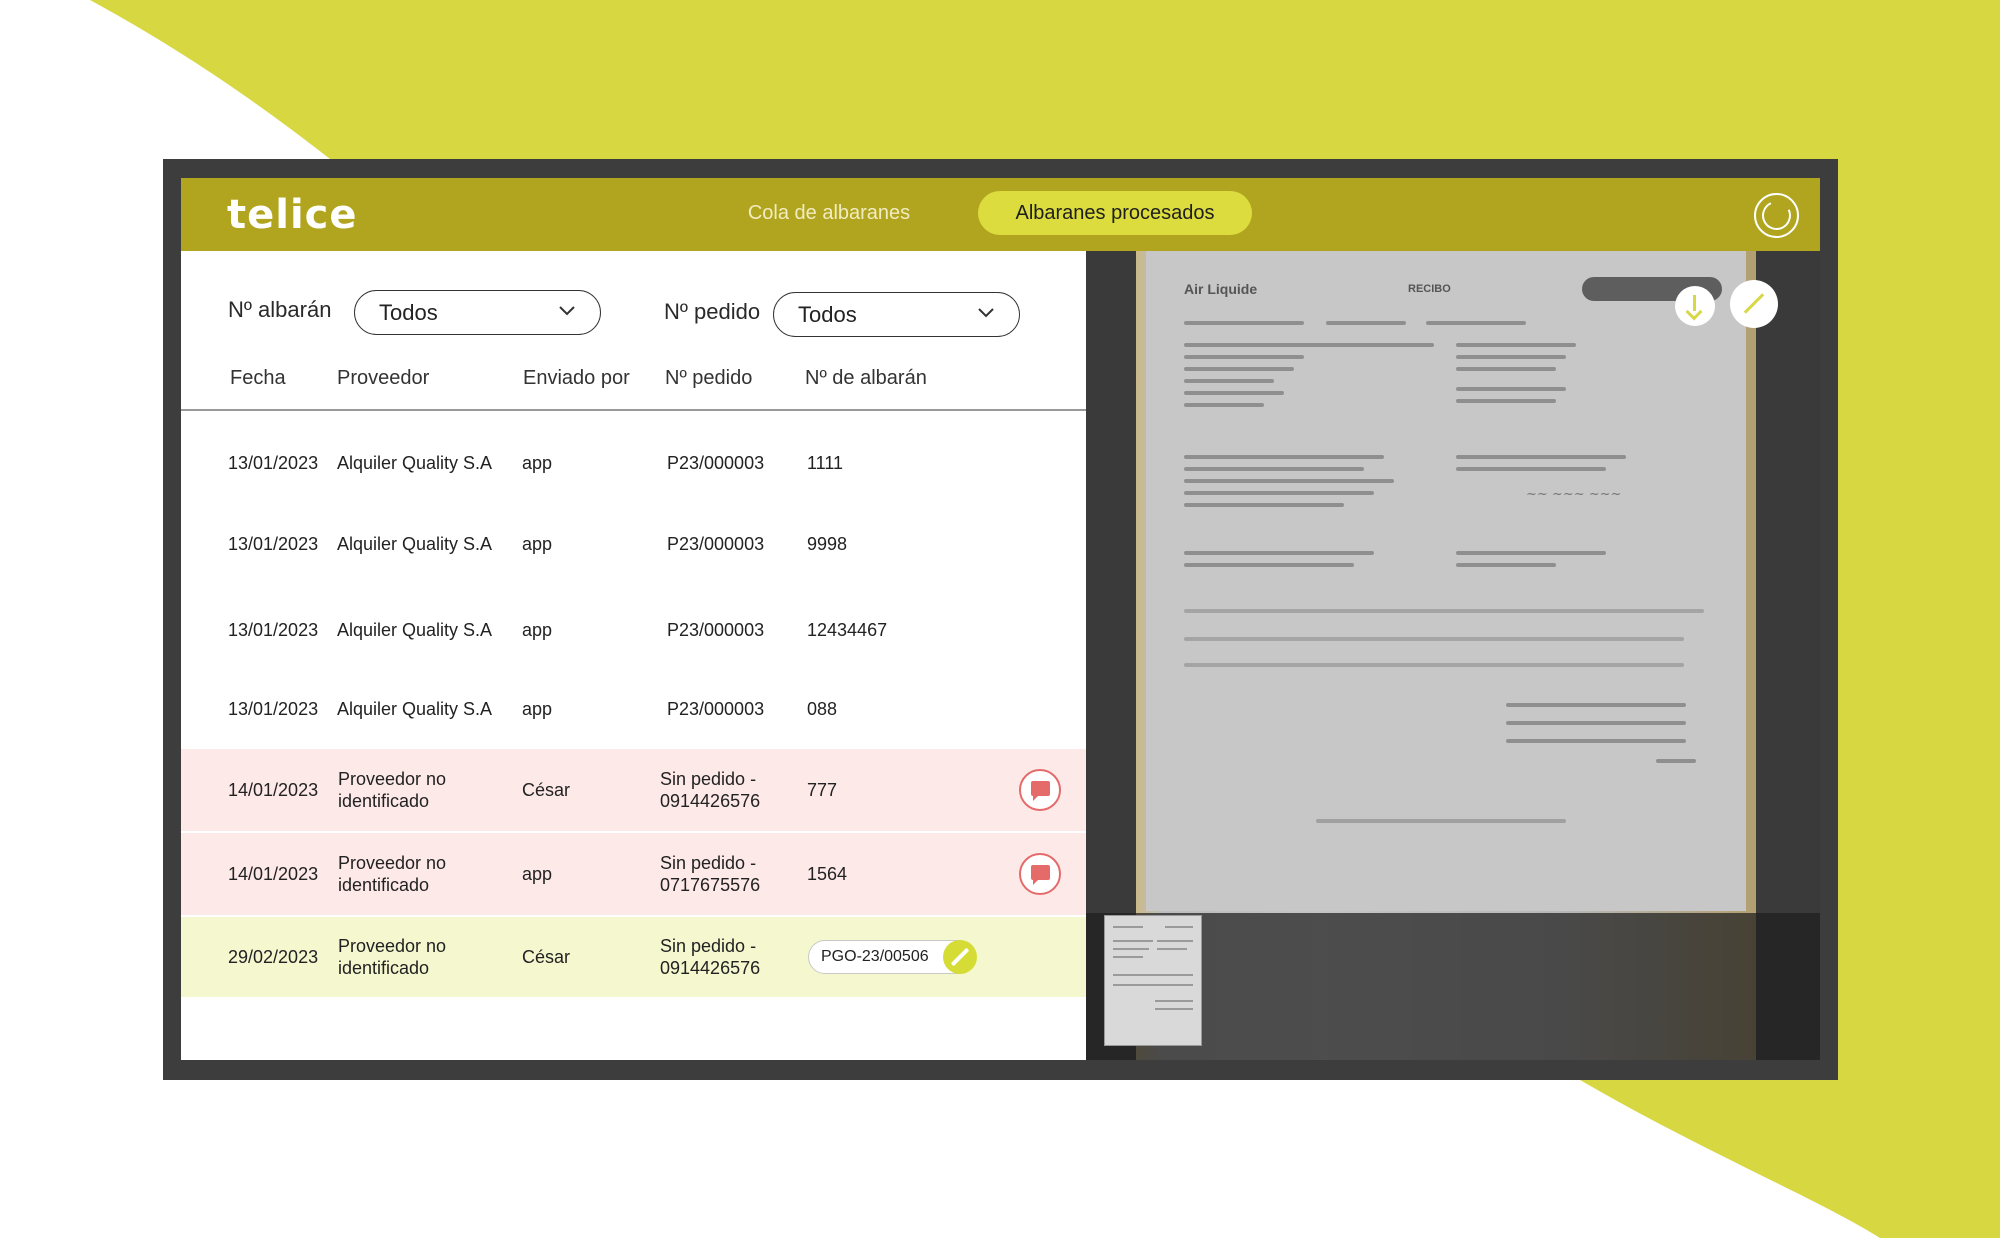 The width and height of the screenshot is (2000, 1238). Describe the element at coordinates (1221, 289) in the screenshot. I see `document-brand: Air Liquide` at that location.